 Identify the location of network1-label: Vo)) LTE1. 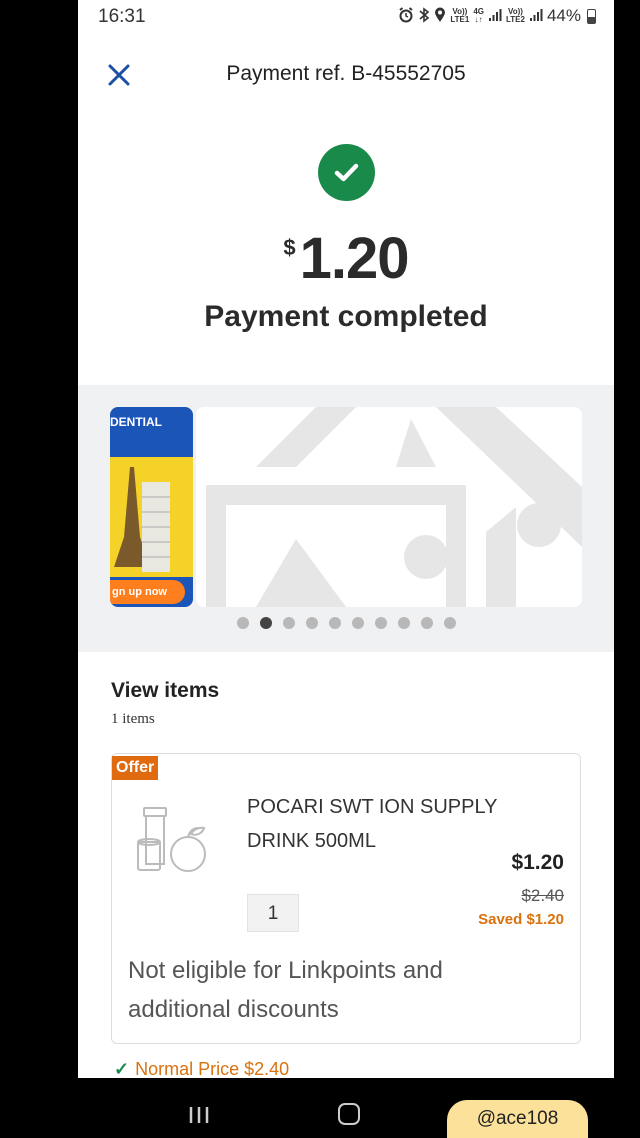
(460, 15).